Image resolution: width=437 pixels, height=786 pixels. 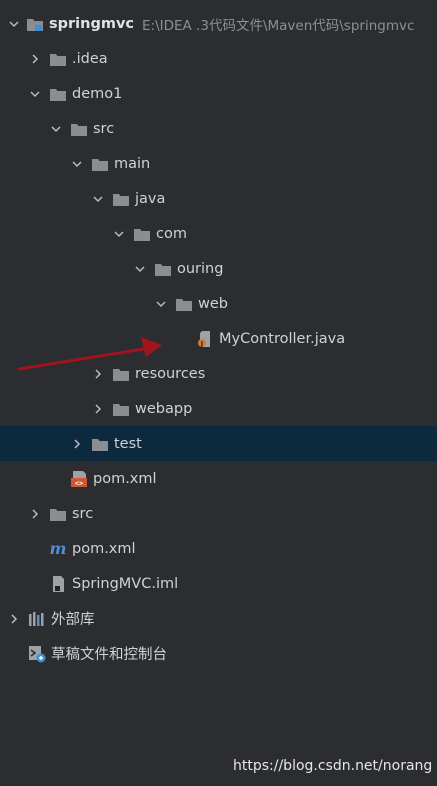 What do you see at coordinates (201, 343) in the screenshot?
I see `svg-text: J` at bounding box center [201, 343].